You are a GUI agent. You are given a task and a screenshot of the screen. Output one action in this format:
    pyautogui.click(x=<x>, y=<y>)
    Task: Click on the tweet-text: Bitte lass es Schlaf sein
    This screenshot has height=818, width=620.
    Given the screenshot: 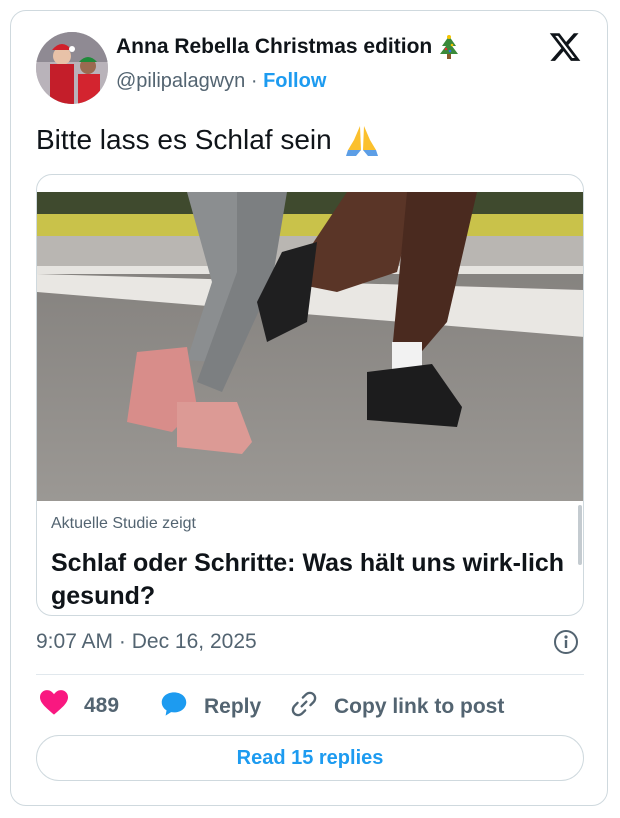 What is the action you would take?
    pyautogui.click(x=209, y=140)
    